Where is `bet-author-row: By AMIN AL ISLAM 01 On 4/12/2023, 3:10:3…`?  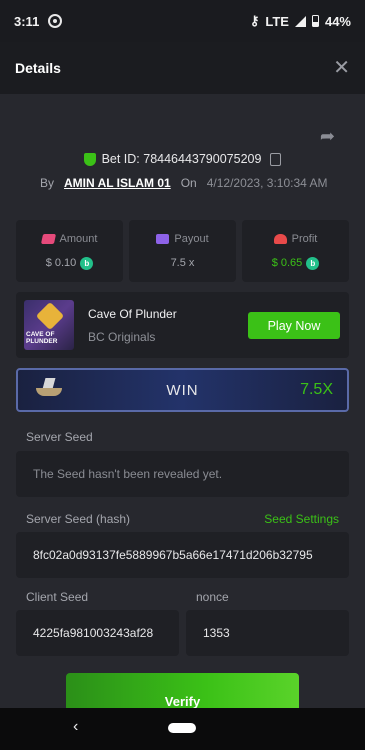 bet-author-row: By AMIN AL ISLAM 01 On 4/12/2023, 3:10:3… is located at coordinates (183, 183).